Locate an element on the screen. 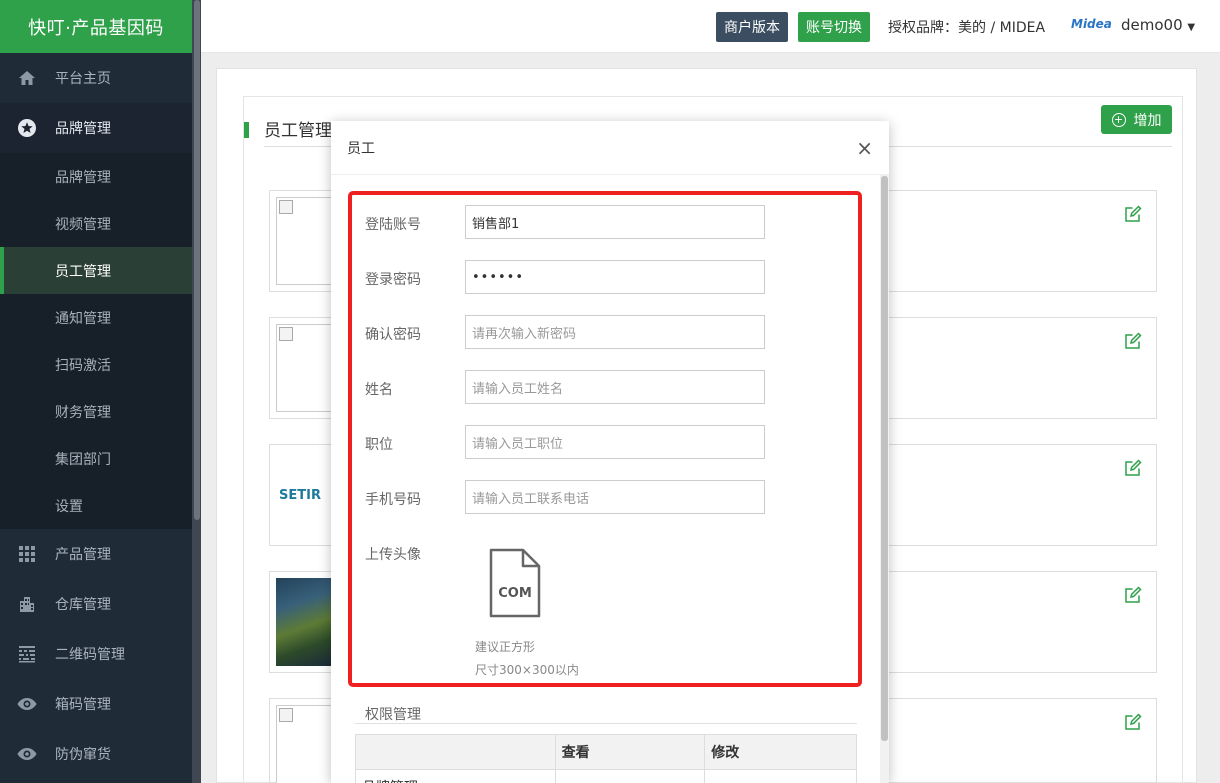  table-row: 品牌管理 is located at coordinates (606, 776).